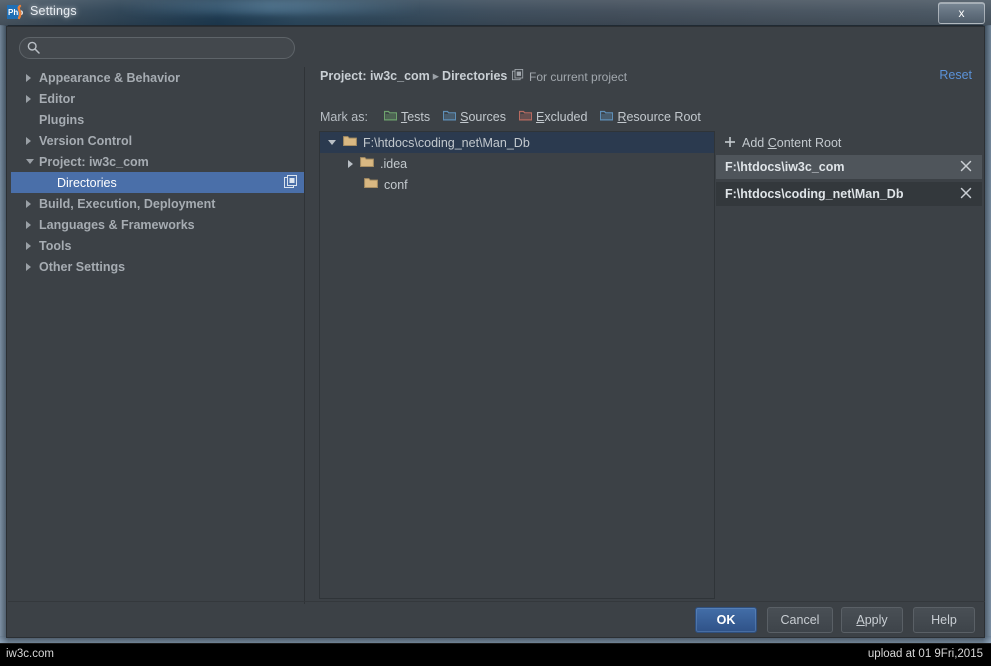 Image resolution: width=991 pixels, height=666 pixels. Describe the element at coordinates (270, 7) in the screenshot. I see `titlebar-glow` at that location.